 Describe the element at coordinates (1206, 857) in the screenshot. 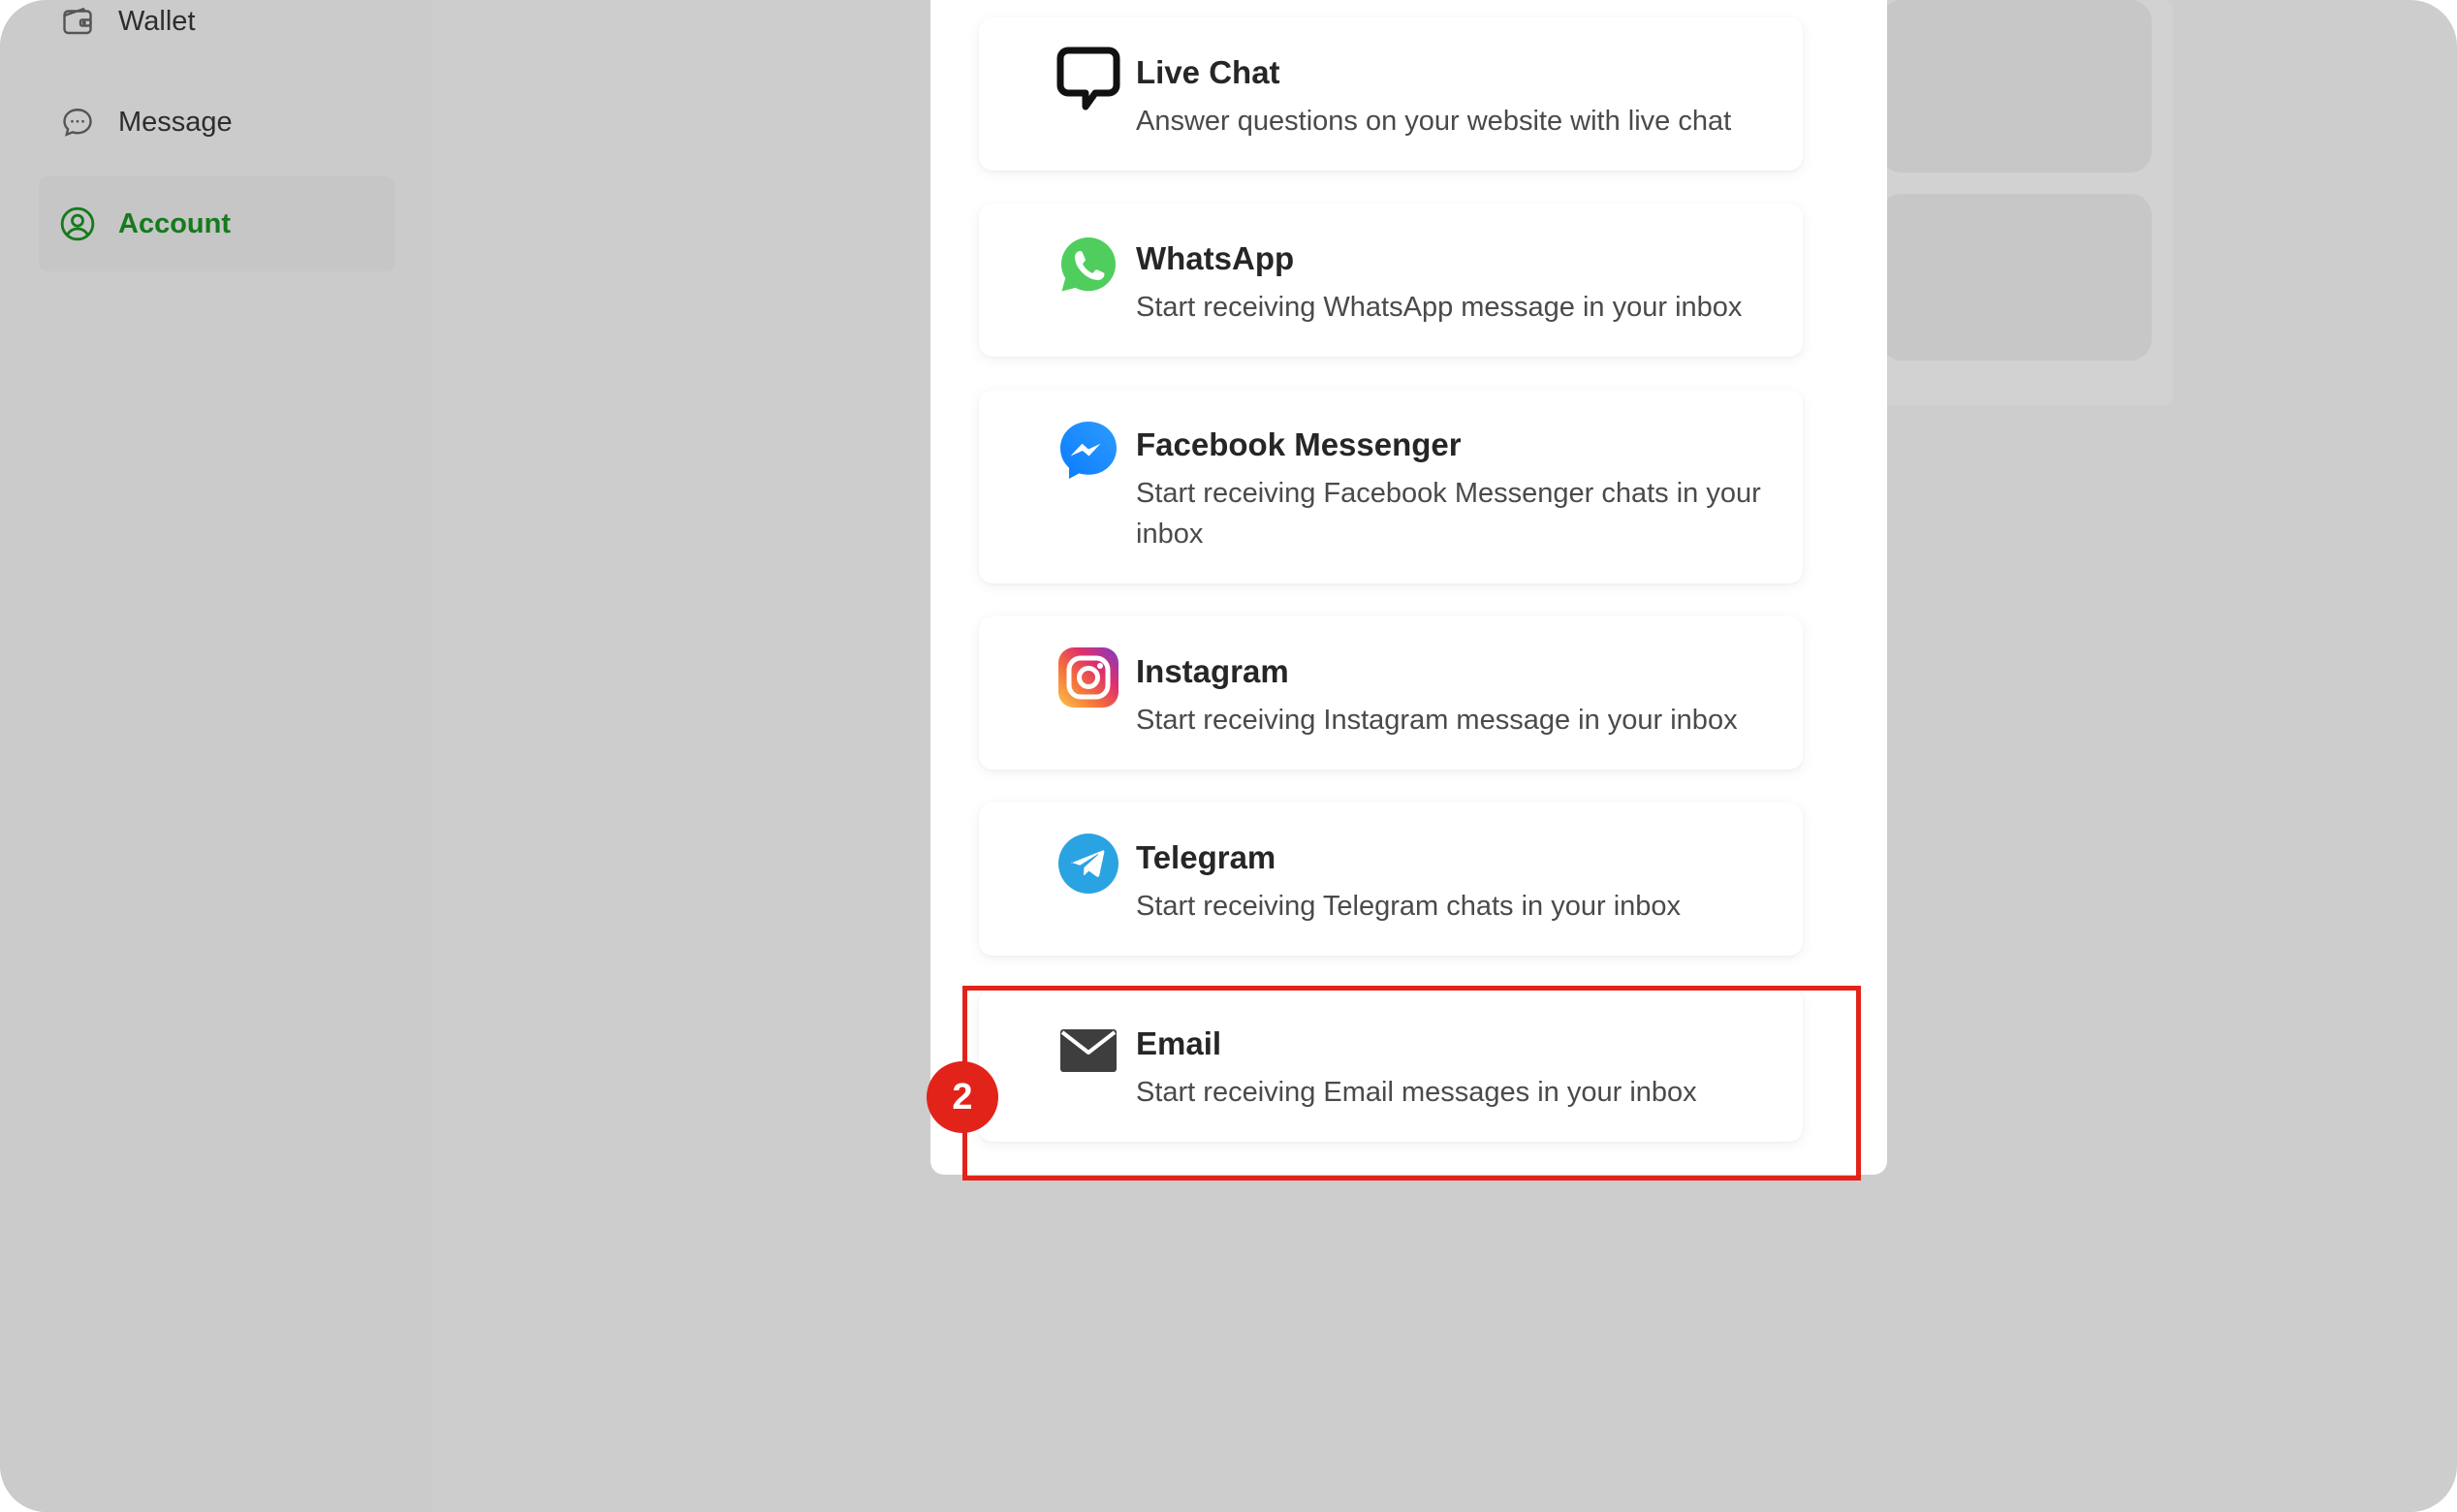

I see `channel-title: Telegram` at that location.